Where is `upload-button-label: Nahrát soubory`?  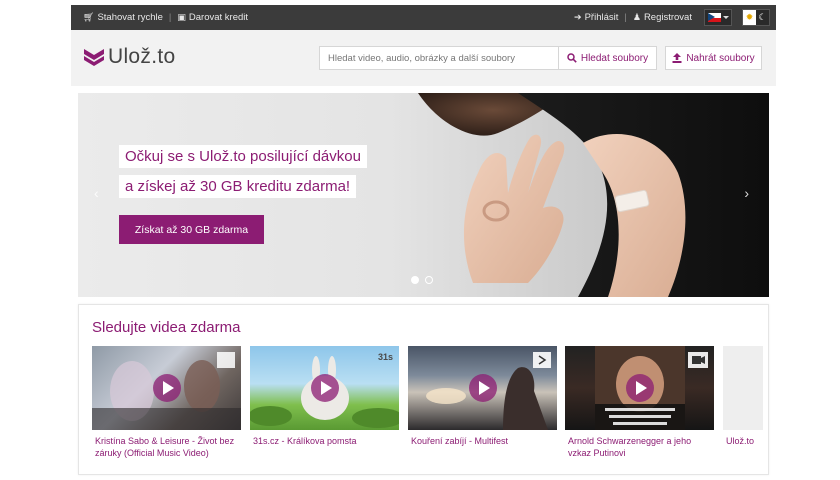 upload-button-label: Nahrát soubory is located at coordinates (720, 58).